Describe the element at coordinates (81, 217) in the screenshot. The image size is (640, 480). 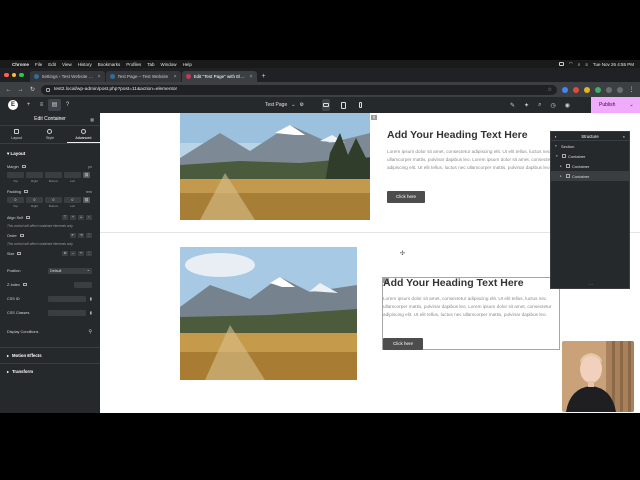
I see `align-end-icon: ⊥` at that location.